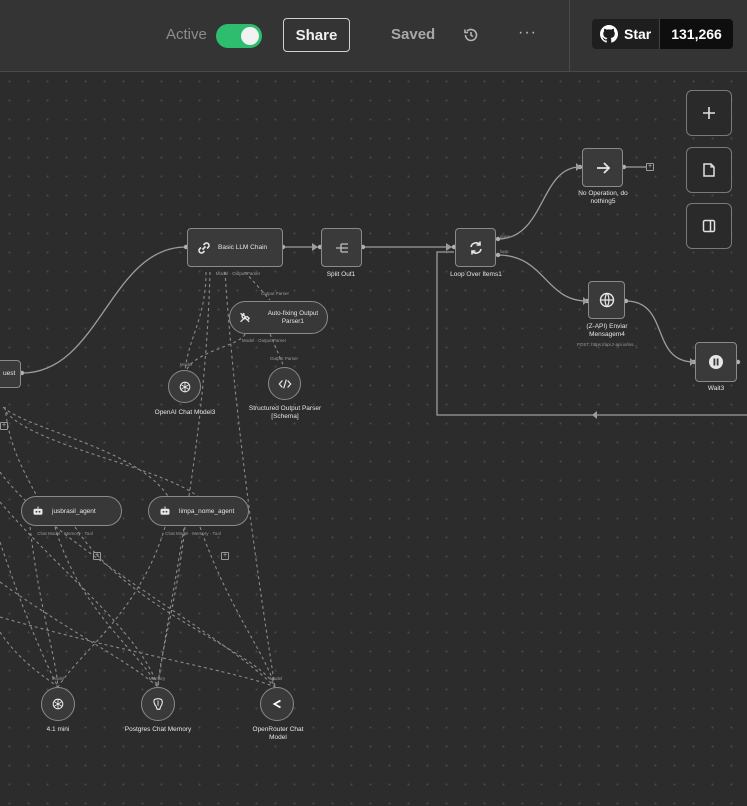 The image size is (747, 806). What do you see at coordinates (243, 247) in the screenshot?
I see `basic-llm-chain-label: Basic LLM Chain` at bounding box center [243, 247].